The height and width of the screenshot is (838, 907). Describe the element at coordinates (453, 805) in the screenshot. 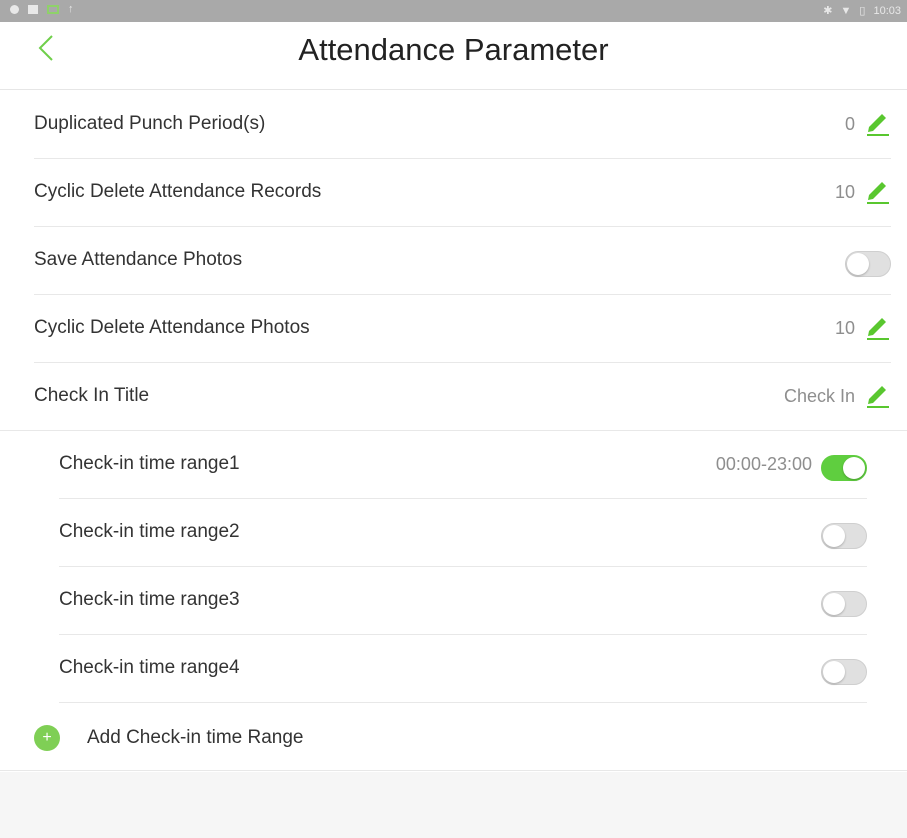

I see `empty-footer-area` at that location.